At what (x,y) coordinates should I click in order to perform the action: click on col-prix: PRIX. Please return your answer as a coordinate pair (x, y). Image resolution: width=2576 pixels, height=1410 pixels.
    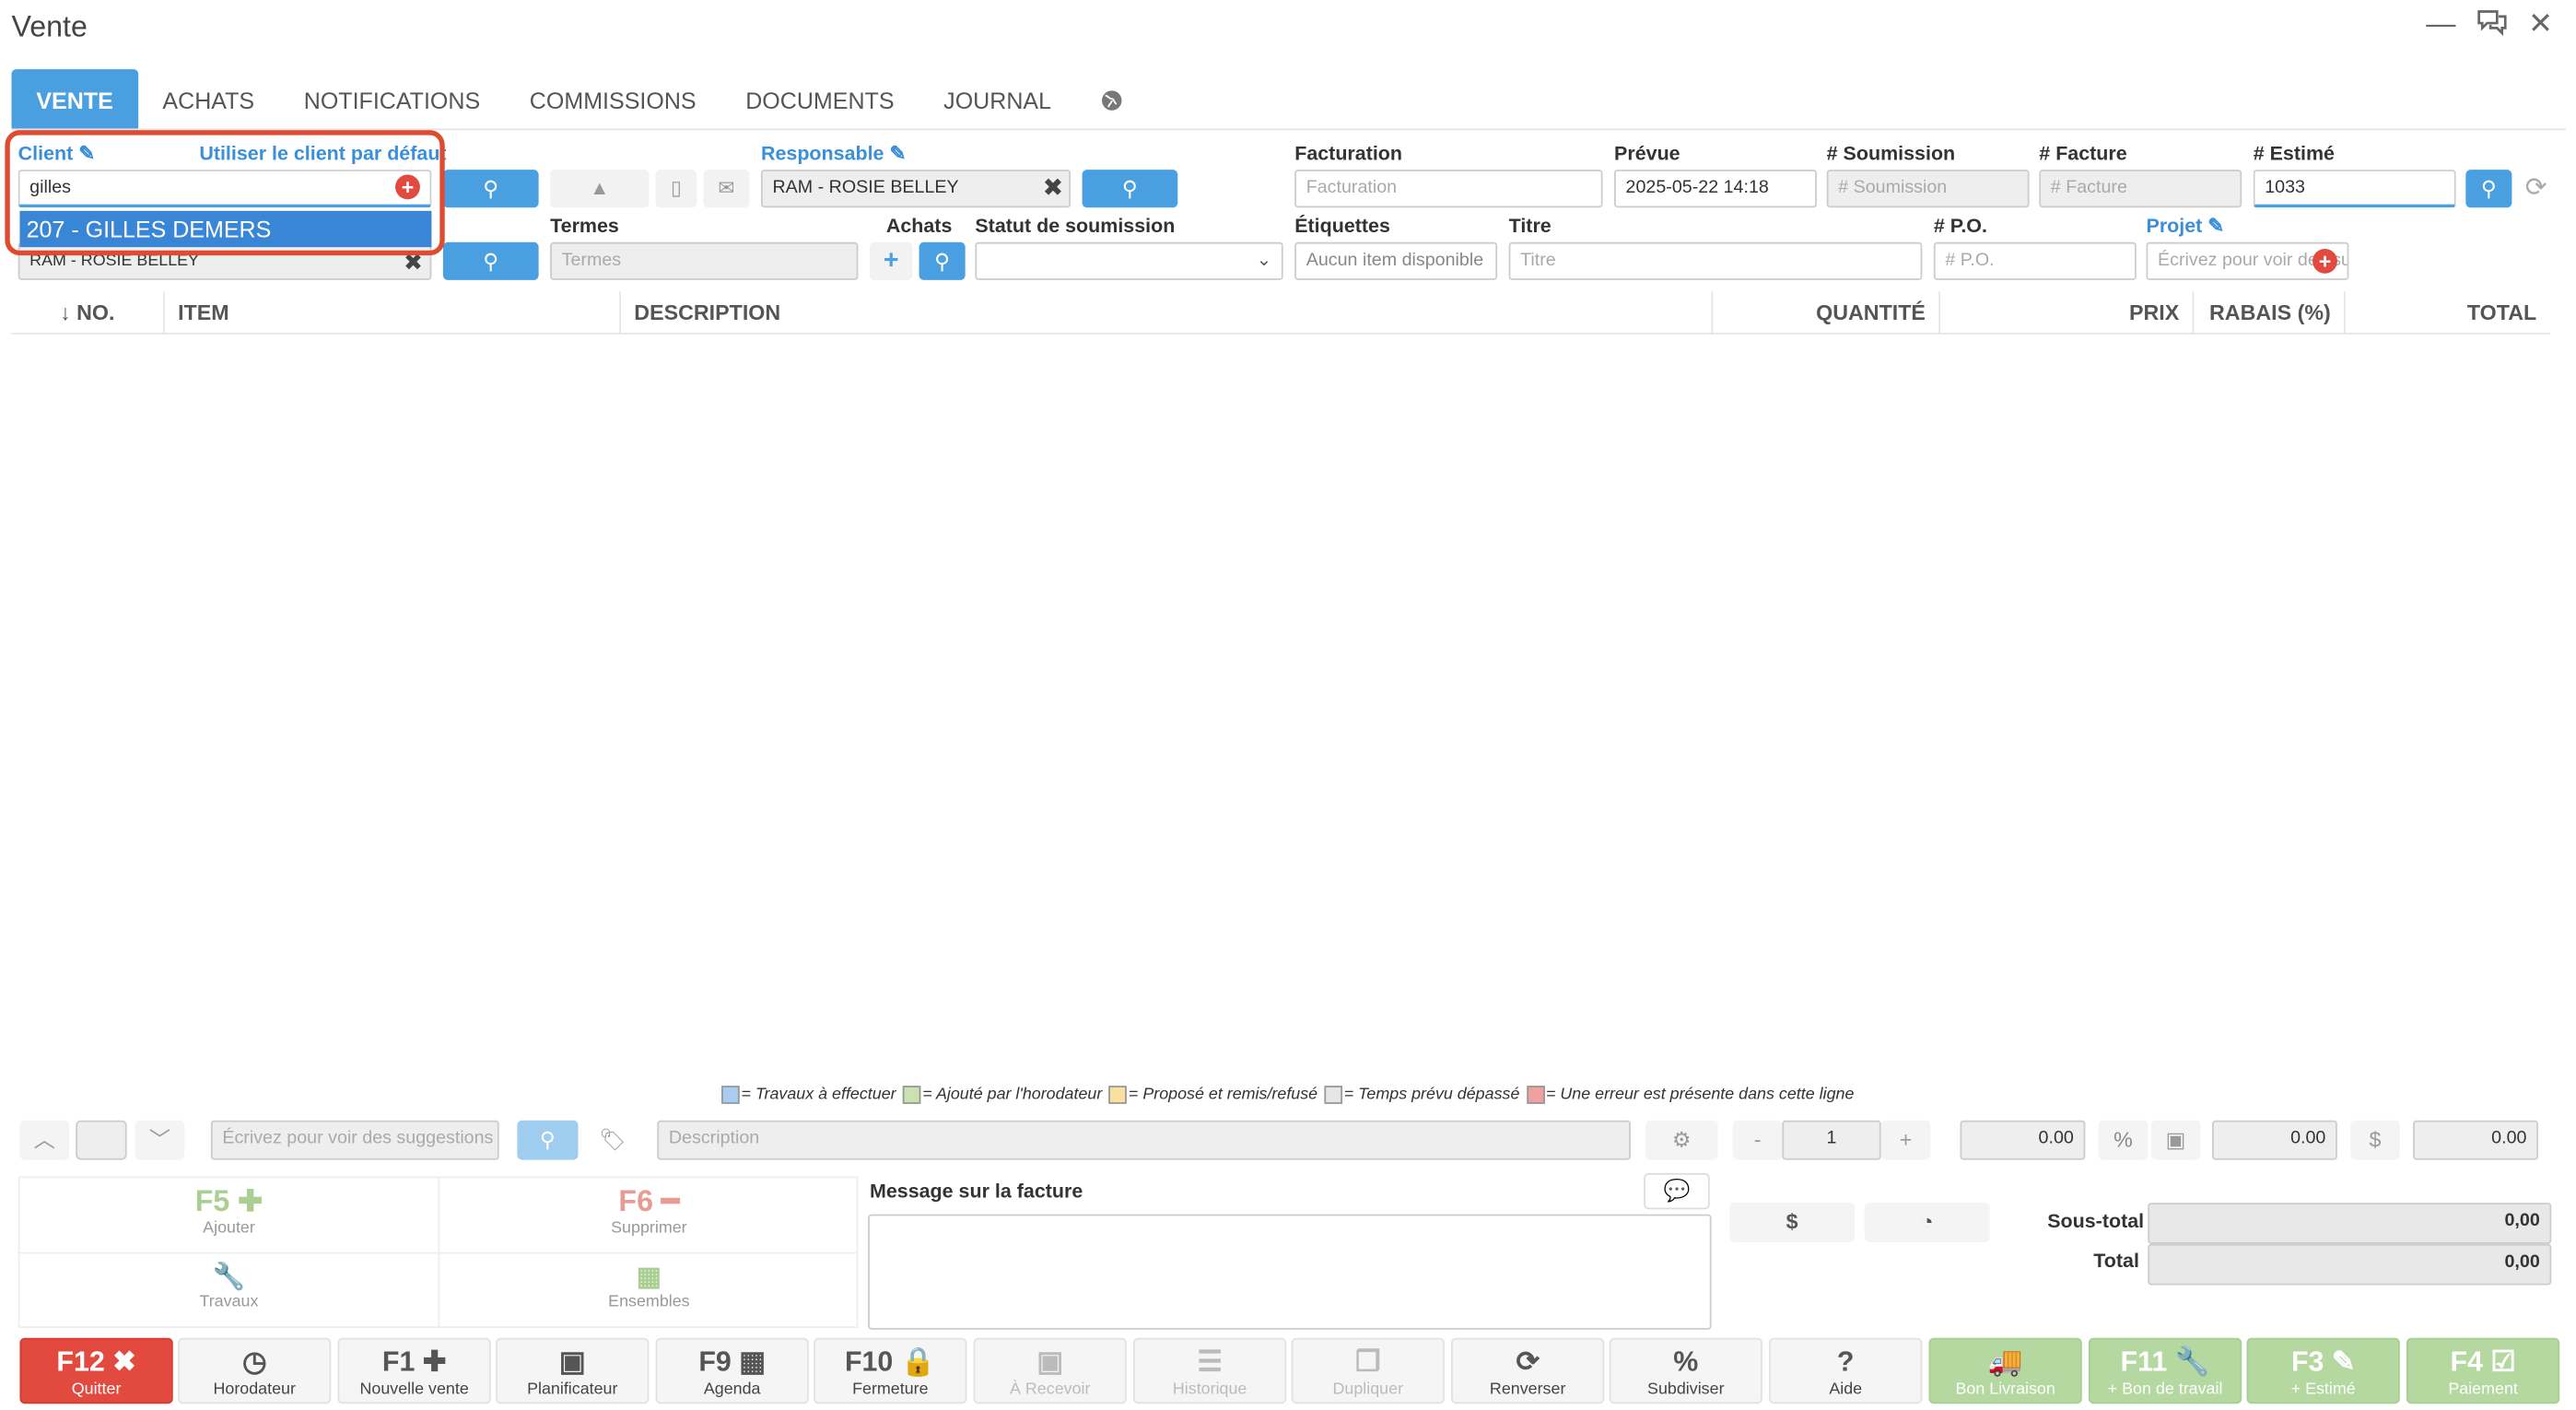
    Looking at the image, I should click on (2067, 313).